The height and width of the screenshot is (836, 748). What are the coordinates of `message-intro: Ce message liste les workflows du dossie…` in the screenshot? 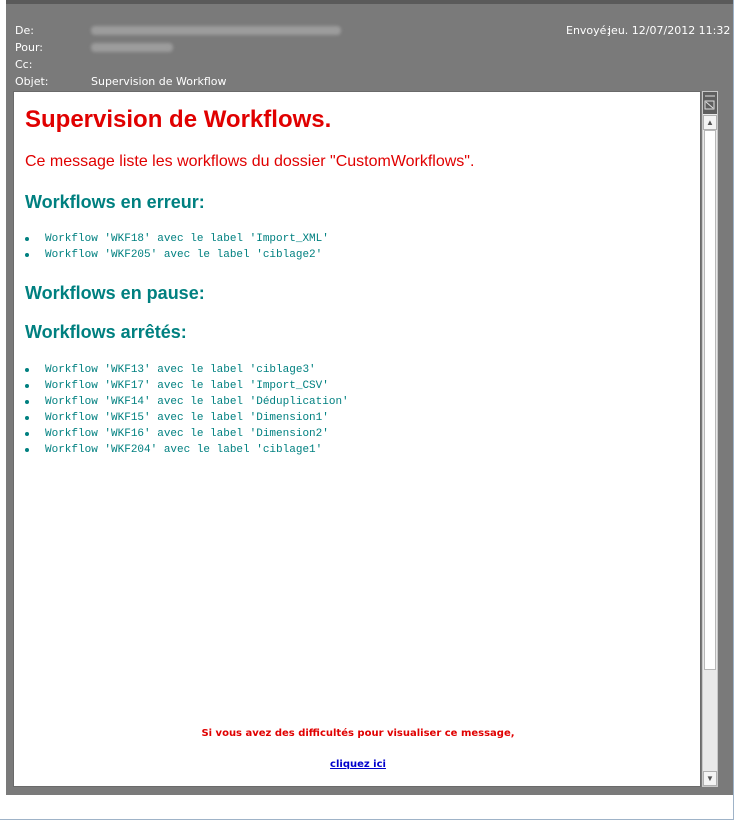 It's located at (250, 161).